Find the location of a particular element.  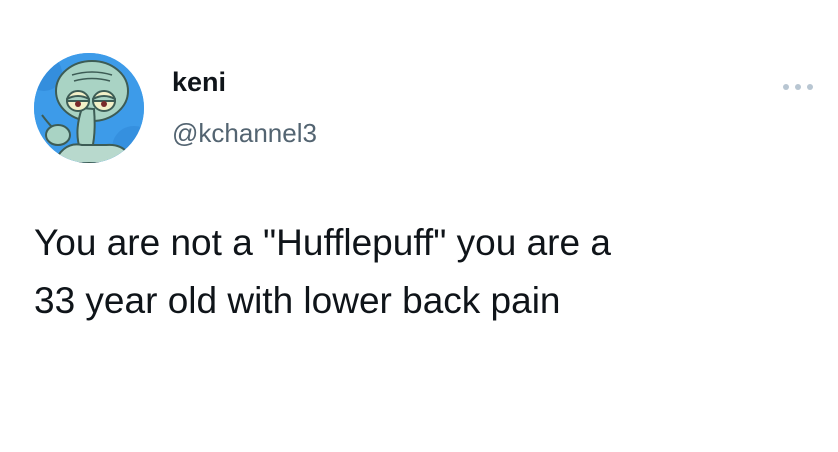

more-options-icon is located at coordinates (798, 87).